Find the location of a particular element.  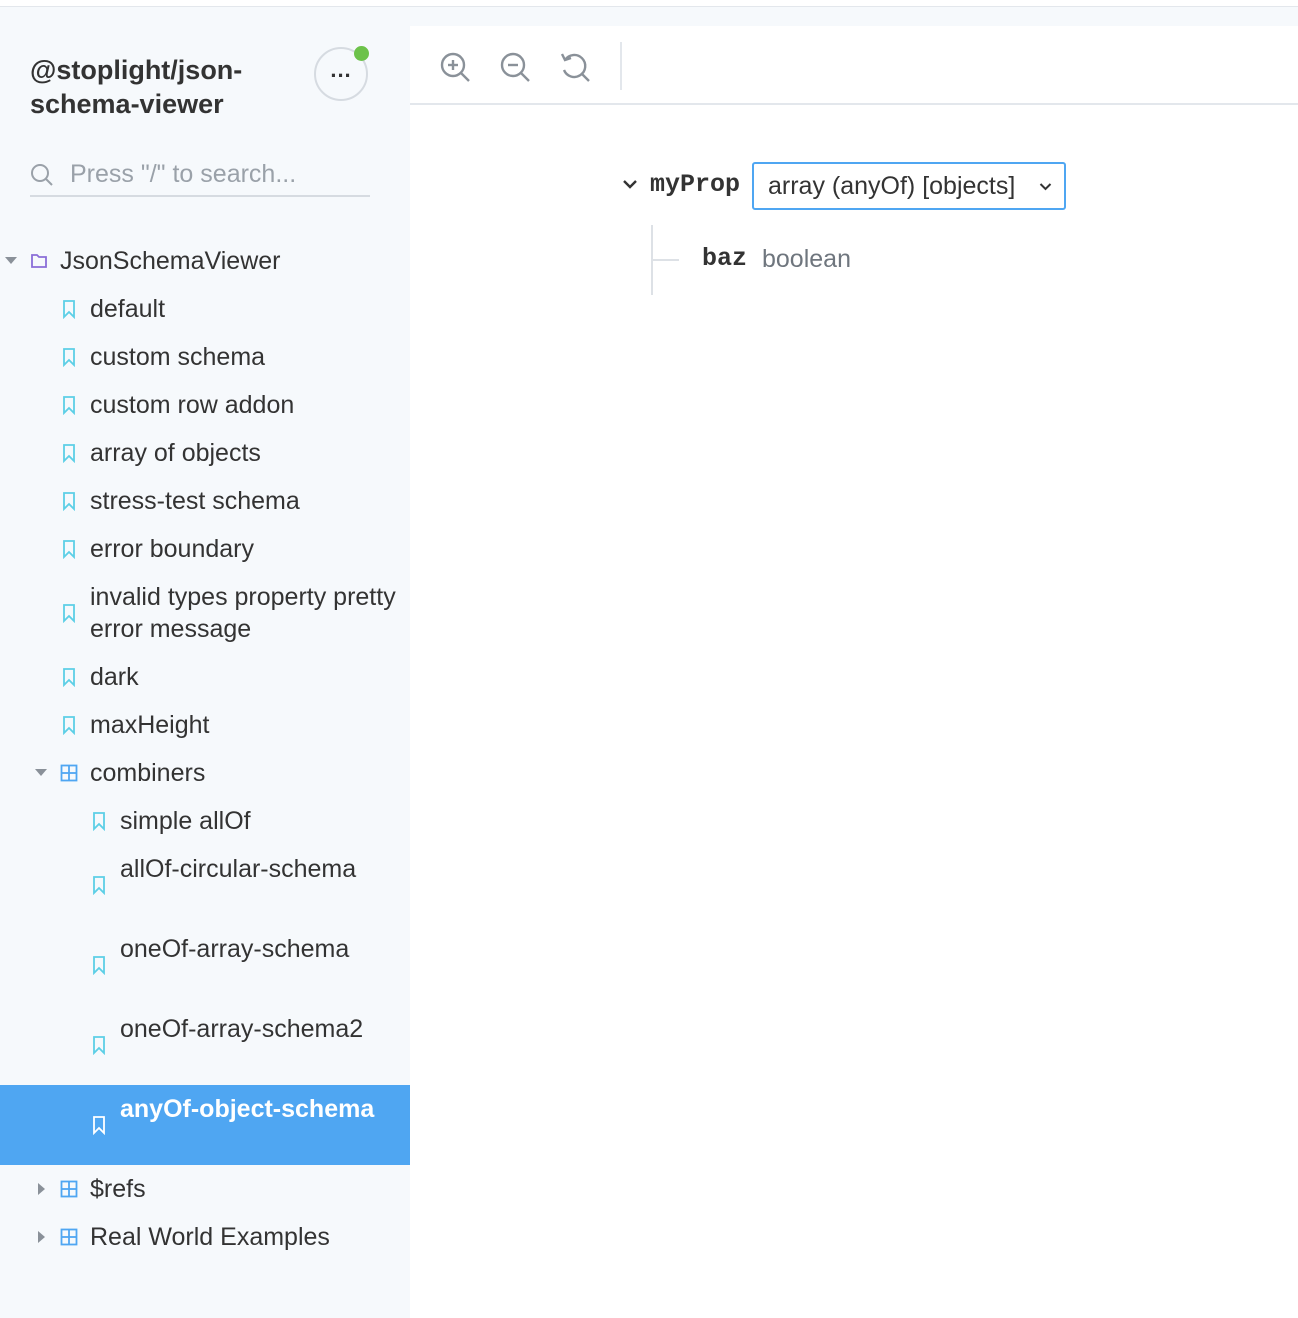

search-icon is located at coordinates (42, 175).